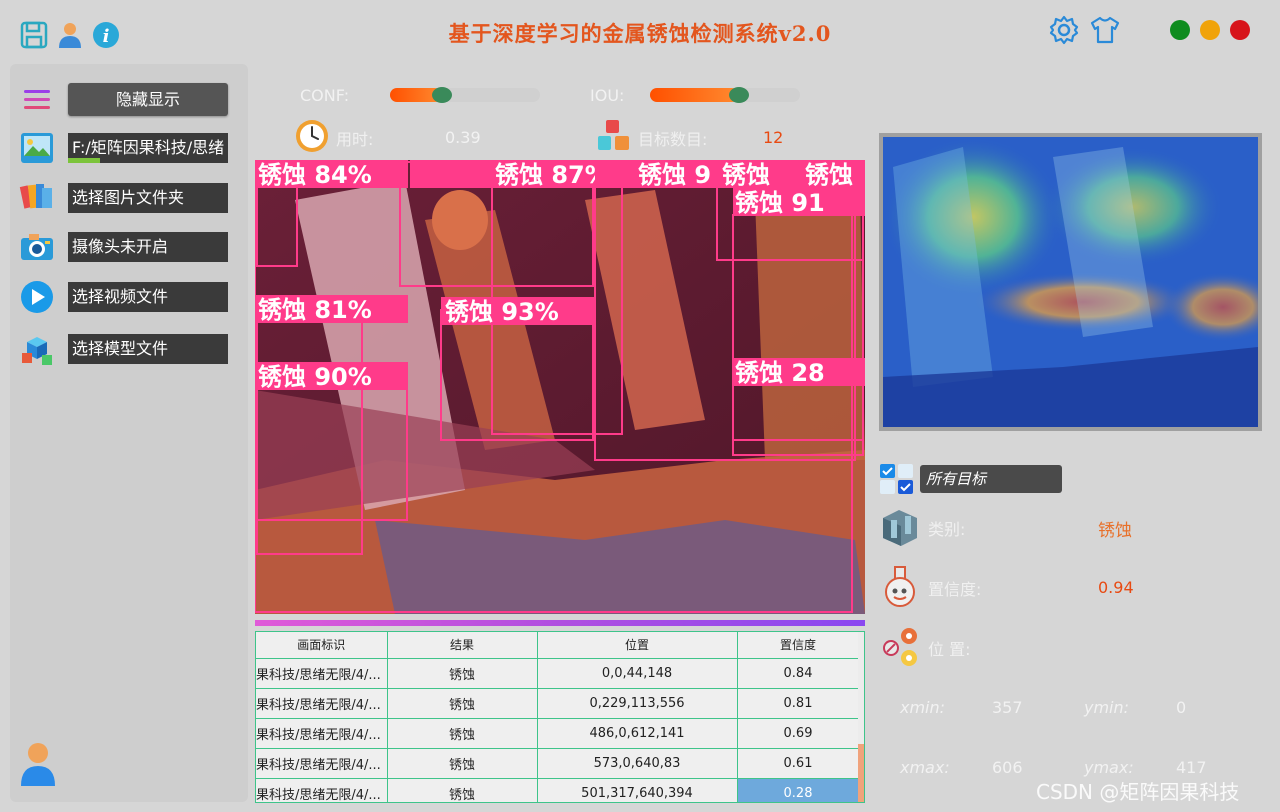  I want to click on xmin-value: 357, so click(1007, 707).